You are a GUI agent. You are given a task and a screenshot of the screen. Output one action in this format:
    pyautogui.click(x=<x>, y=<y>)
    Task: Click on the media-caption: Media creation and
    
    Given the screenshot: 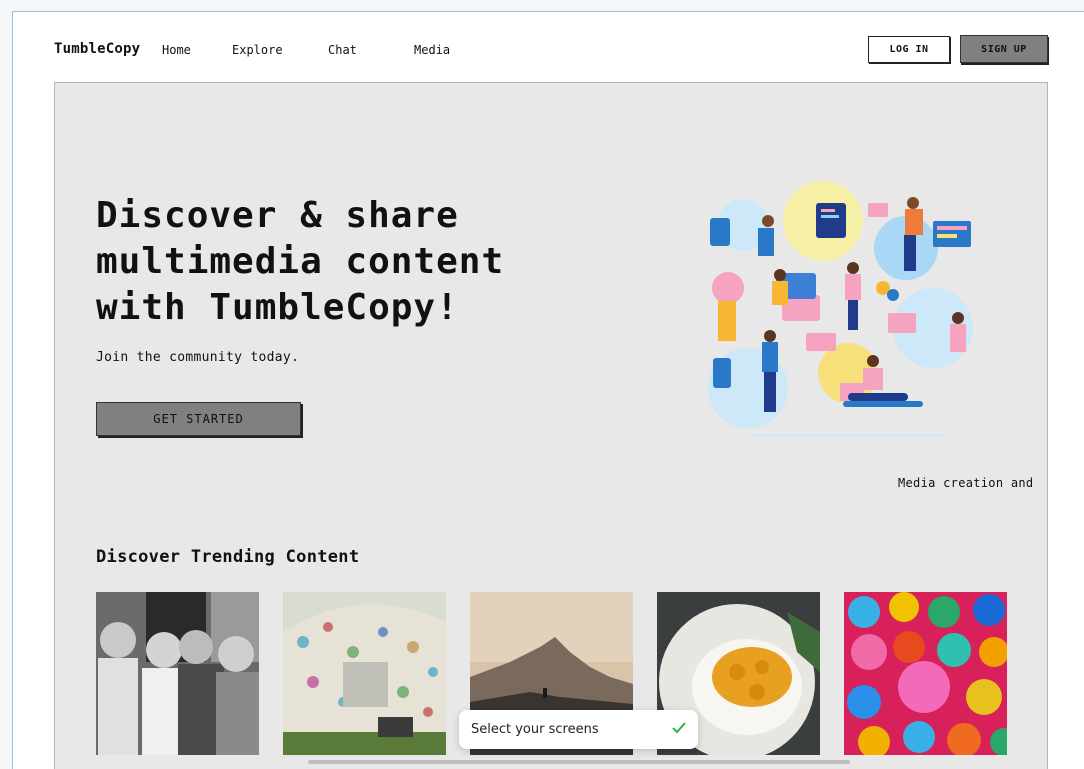 What is the action you would take?
    pyautogui.click(x=966, y=483)
    